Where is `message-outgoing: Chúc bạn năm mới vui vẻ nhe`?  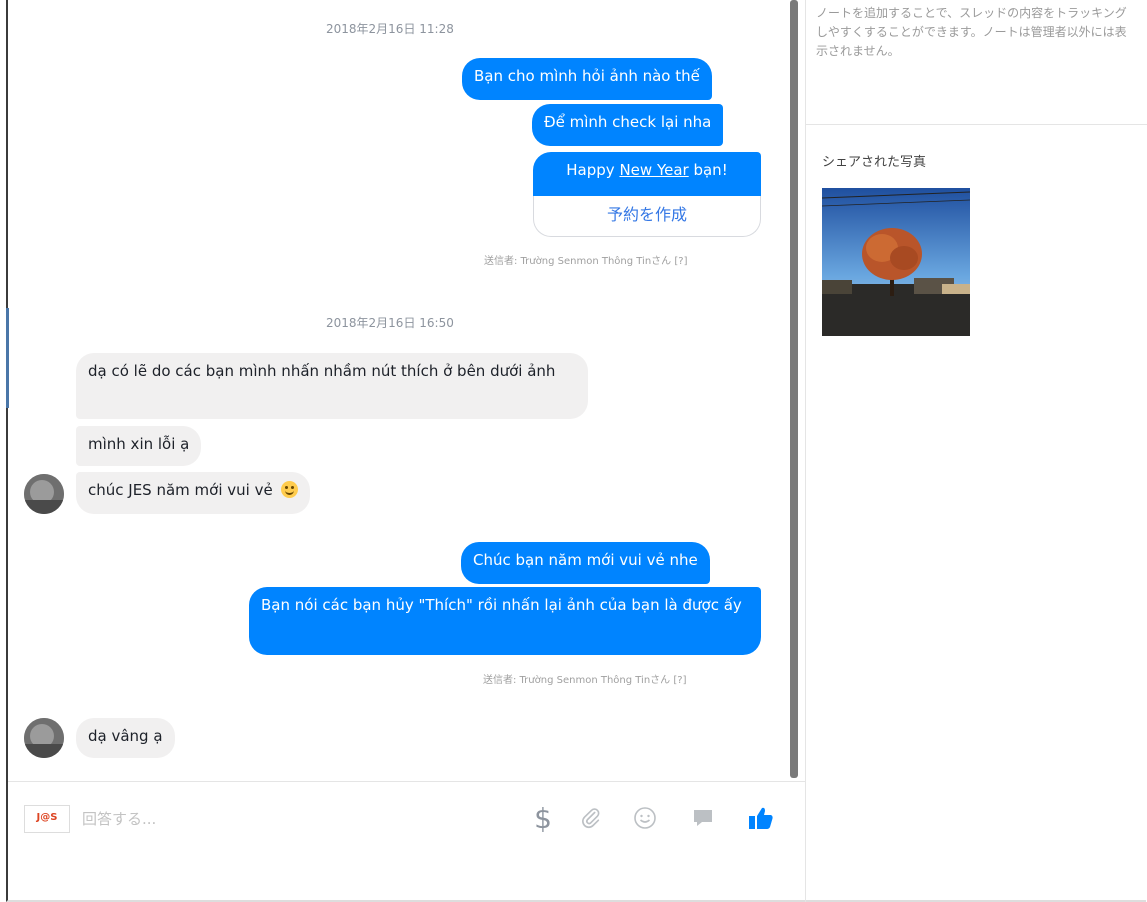 message-outgoing: Chúc bạn năm mới vui vẻ nhe is located at coordinates (585, 563).